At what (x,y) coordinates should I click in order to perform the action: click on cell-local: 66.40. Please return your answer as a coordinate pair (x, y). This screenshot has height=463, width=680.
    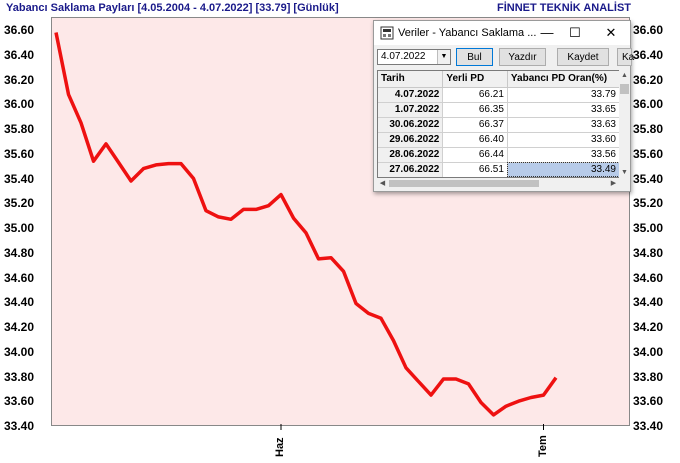
    Looking at the image, I should click on (475, 140).